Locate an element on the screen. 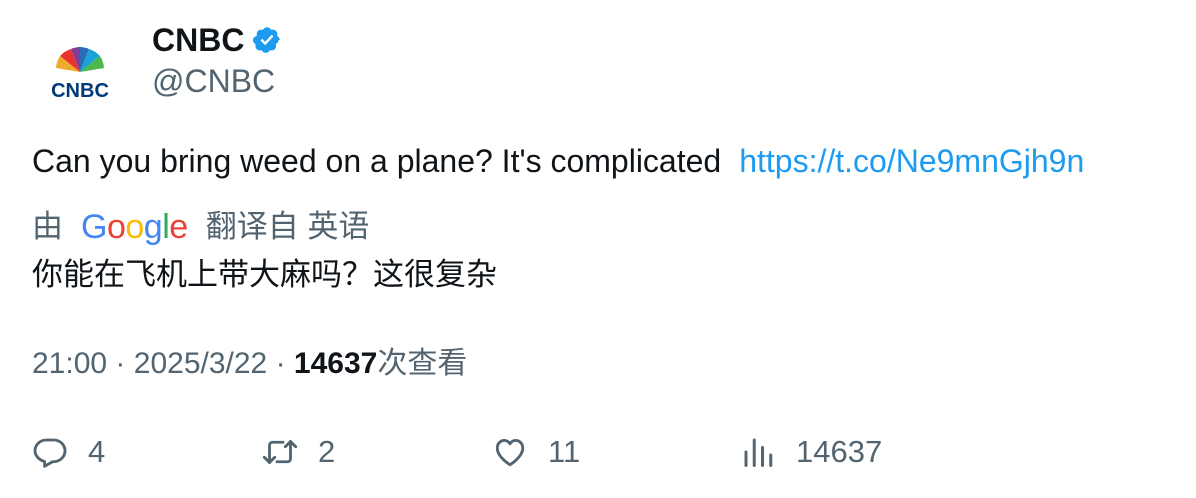 This screenshot has width=1196, height=498. google-logo: Google is located at coordinates (134, 227).